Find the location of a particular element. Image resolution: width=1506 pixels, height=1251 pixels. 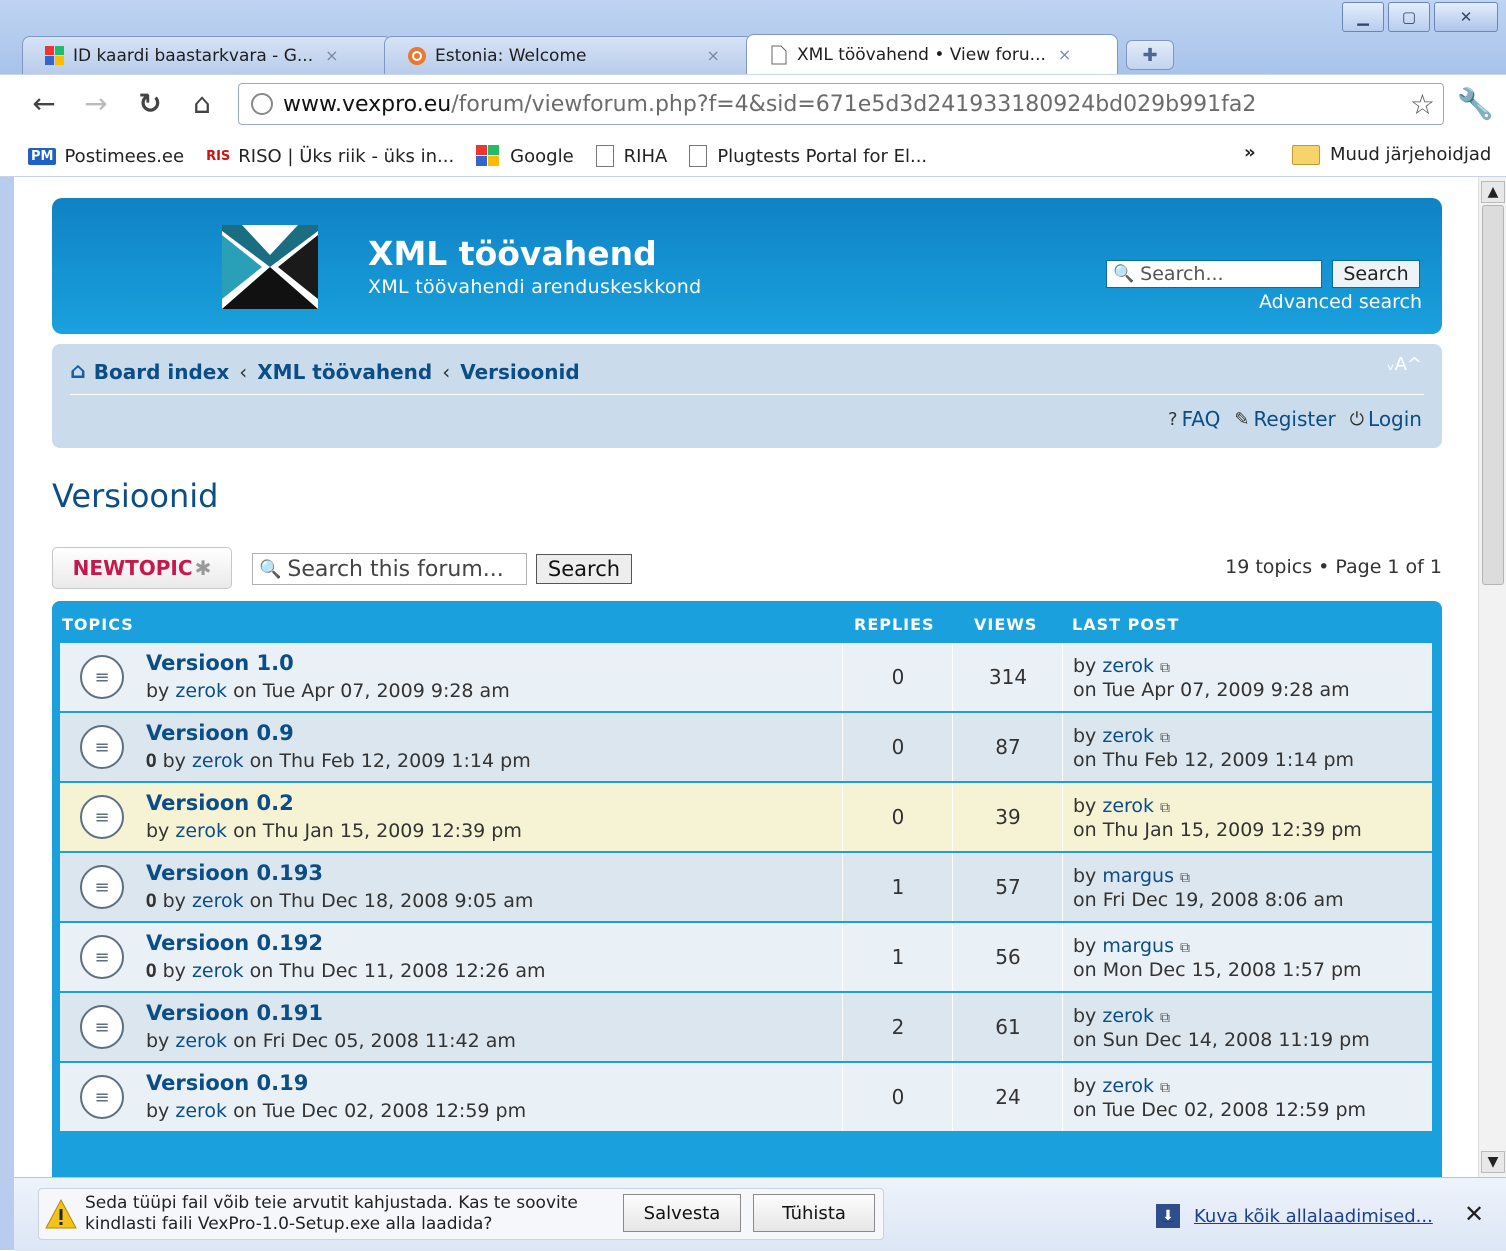

breadcrumb-xml-toovahend: XML töövahend is located at coordinates (344, 372).